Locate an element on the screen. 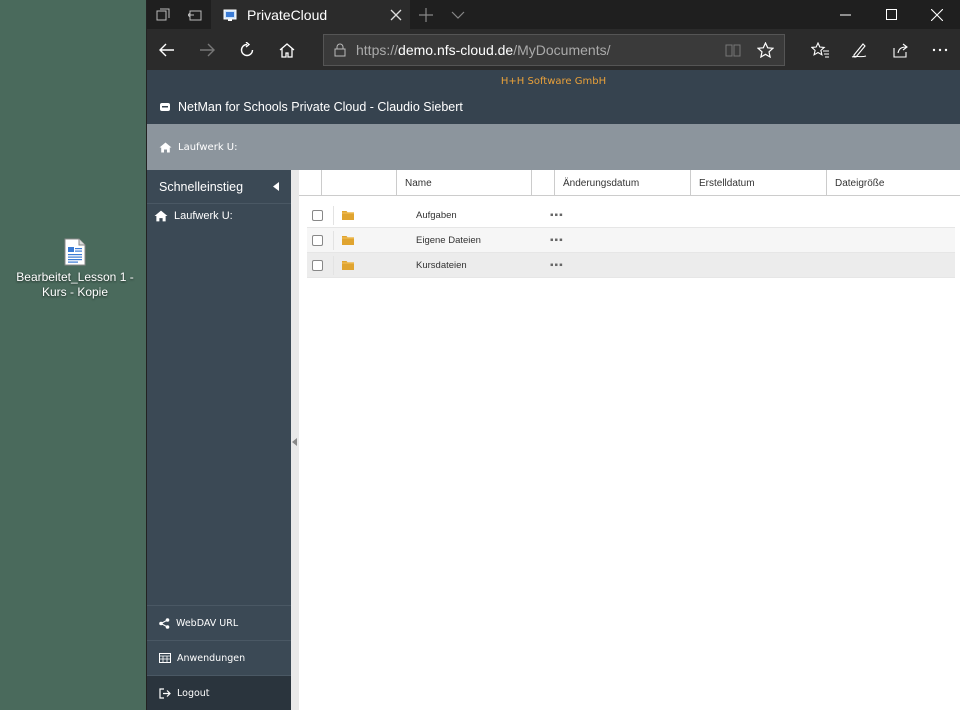 This screenshot has width=960, height=710. back-arrow-icon is located at coordinates (167, 49).